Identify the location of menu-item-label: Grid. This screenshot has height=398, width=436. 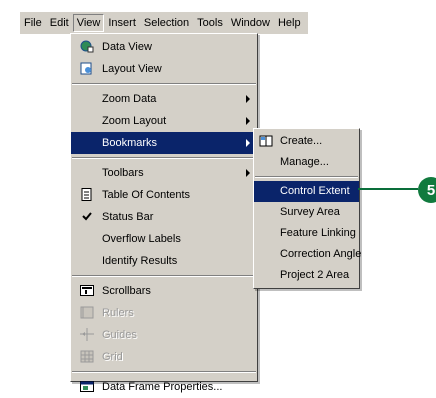
(112, 357).